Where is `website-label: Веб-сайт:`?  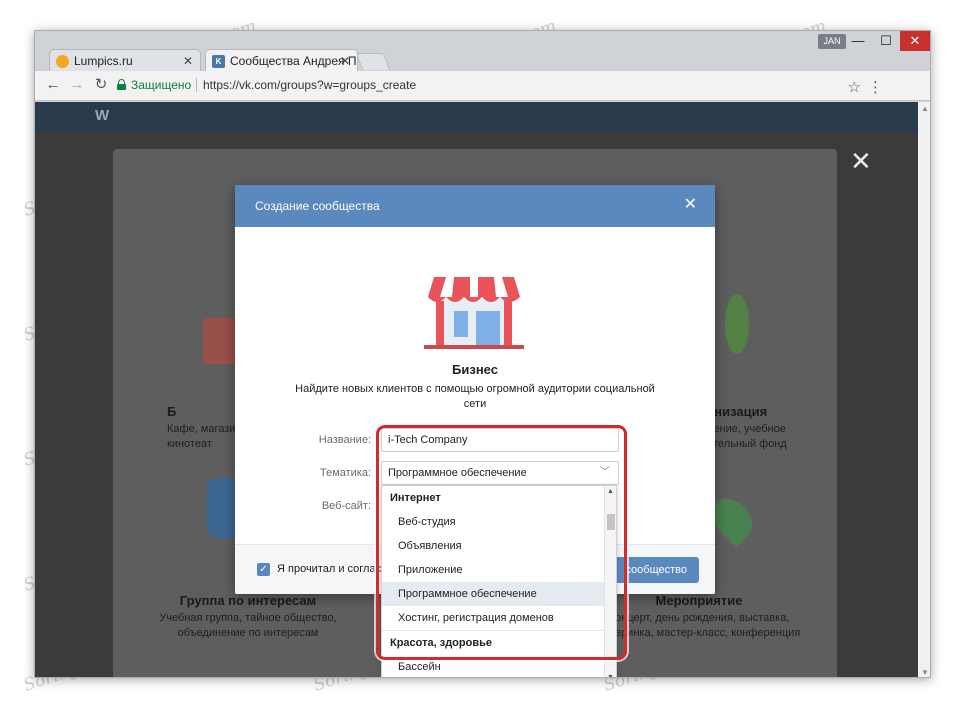
website-label: Веб-сайт: is located at coordinates (346, 506).